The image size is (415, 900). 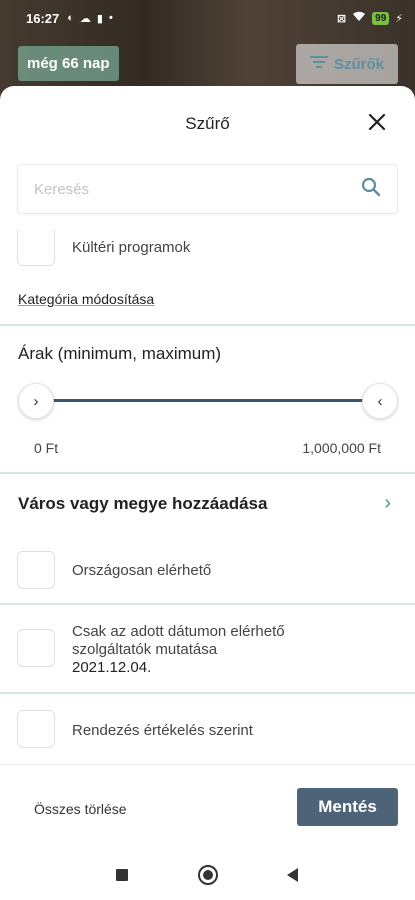 I want to click on sheet-title: Szűrő, so click(x=207, y=123).